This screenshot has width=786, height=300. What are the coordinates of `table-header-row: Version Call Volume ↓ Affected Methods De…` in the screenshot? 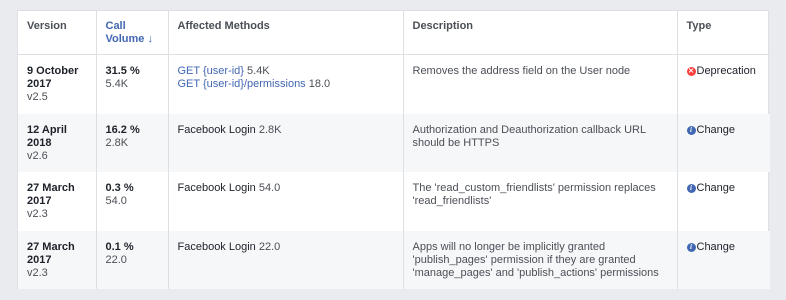 It's located at (394, 33).